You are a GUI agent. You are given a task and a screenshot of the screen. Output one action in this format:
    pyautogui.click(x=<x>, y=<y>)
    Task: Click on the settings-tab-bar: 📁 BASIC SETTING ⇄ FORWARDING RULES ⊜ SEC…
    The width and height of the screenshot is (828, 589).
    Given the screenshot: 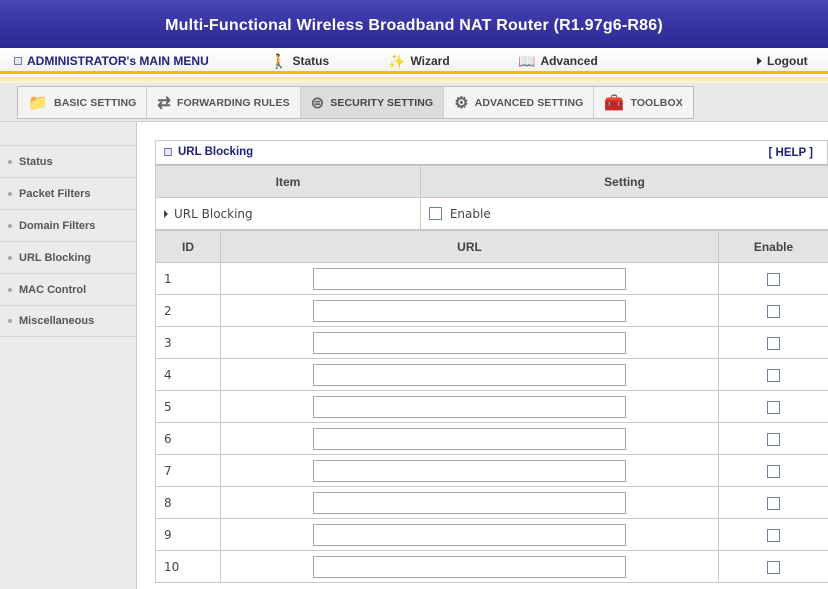 What is the action you would take?
    pyautogui.click(x=414, y=102)
    